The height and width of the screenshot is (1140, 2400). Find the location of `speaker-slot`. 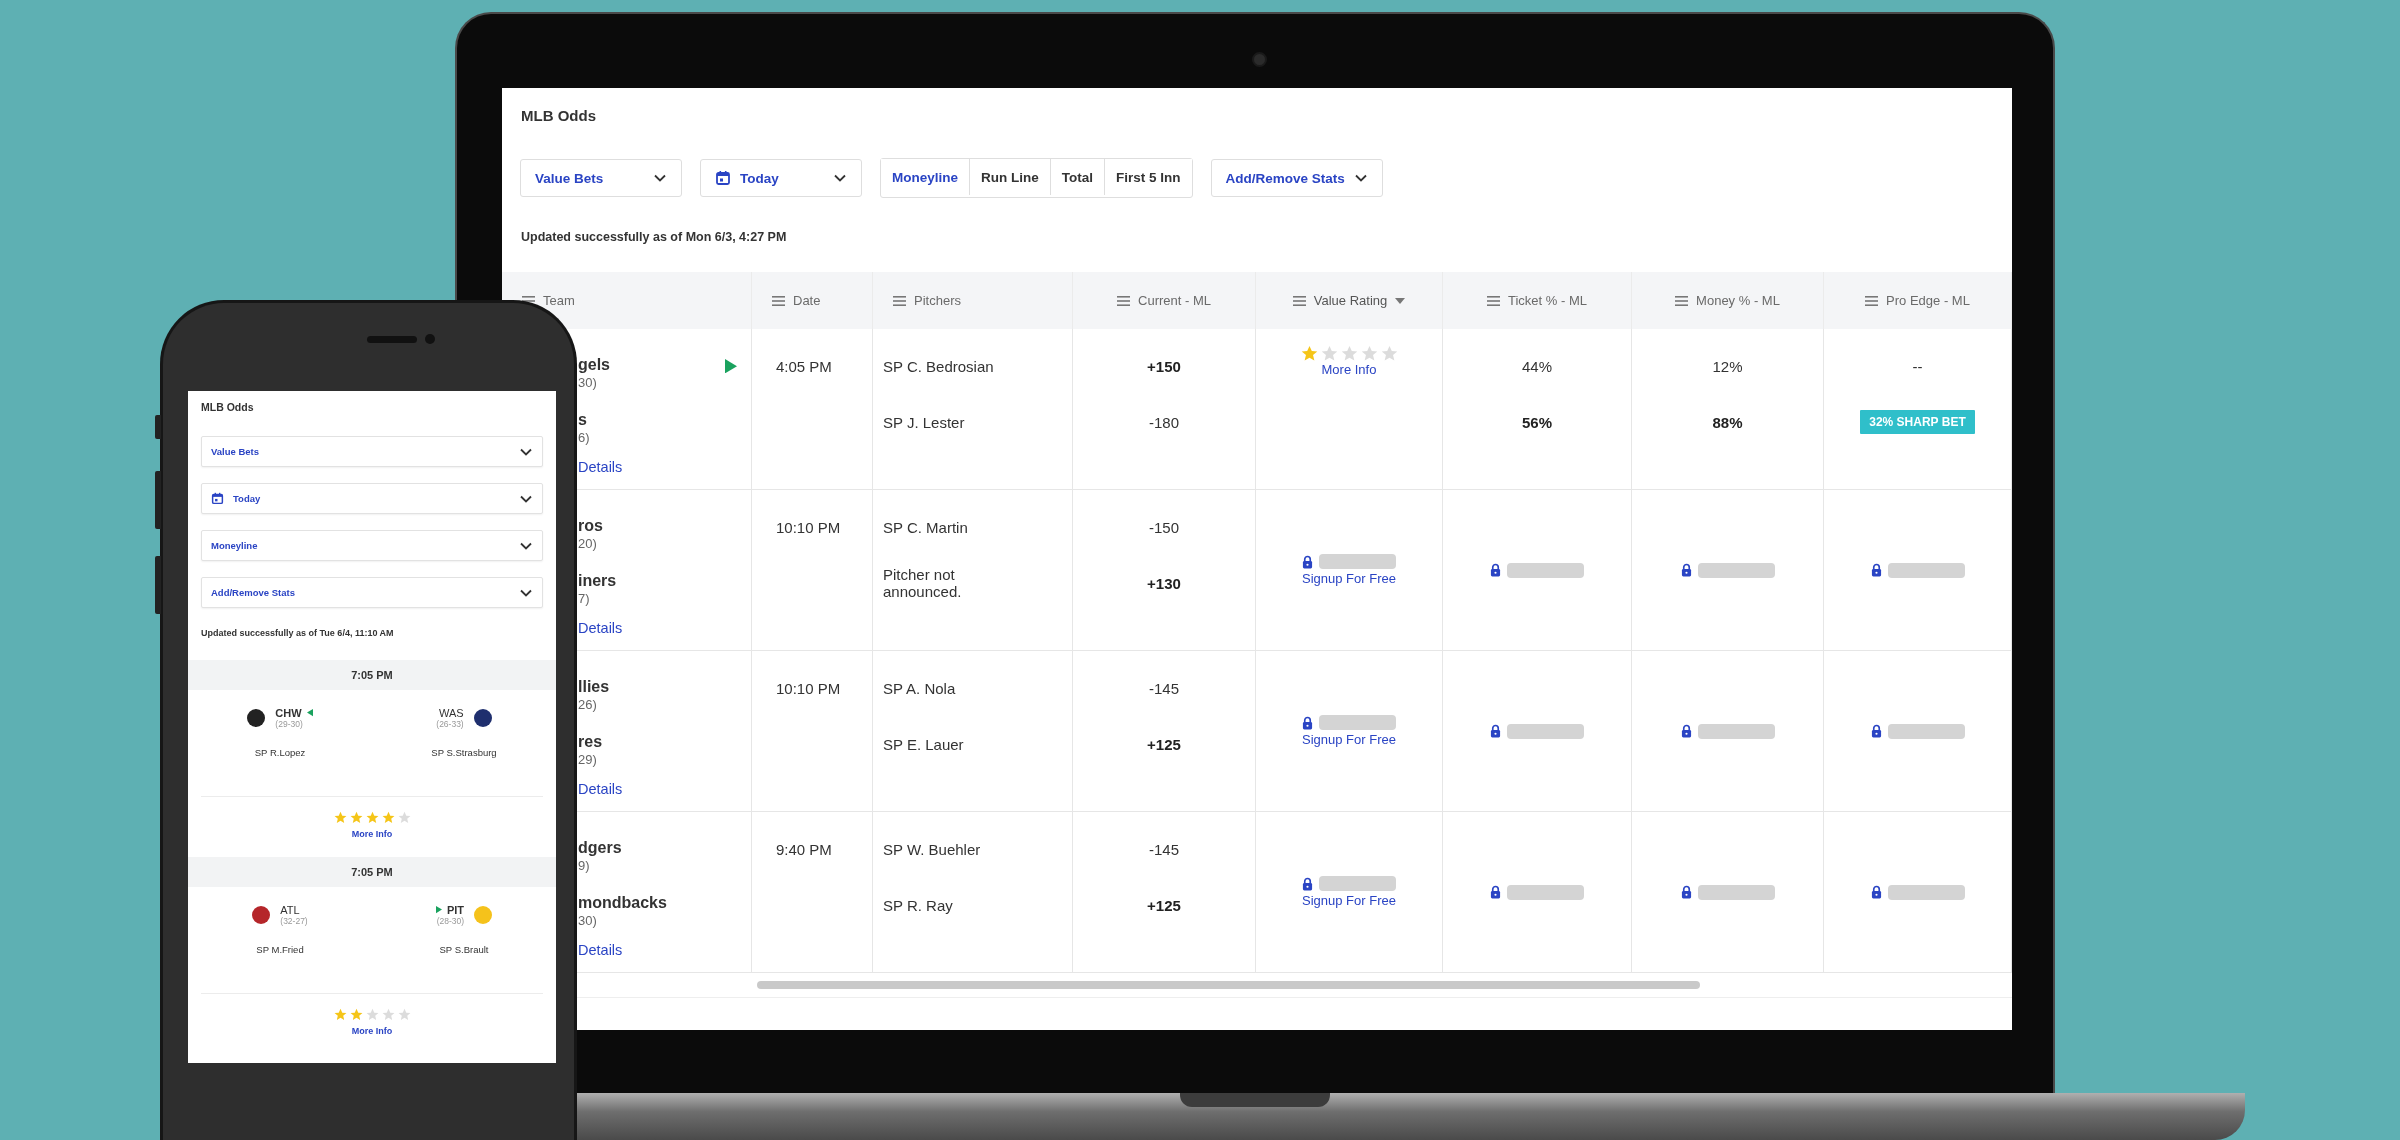

speaker-slot is located at coordinates (392, 339).